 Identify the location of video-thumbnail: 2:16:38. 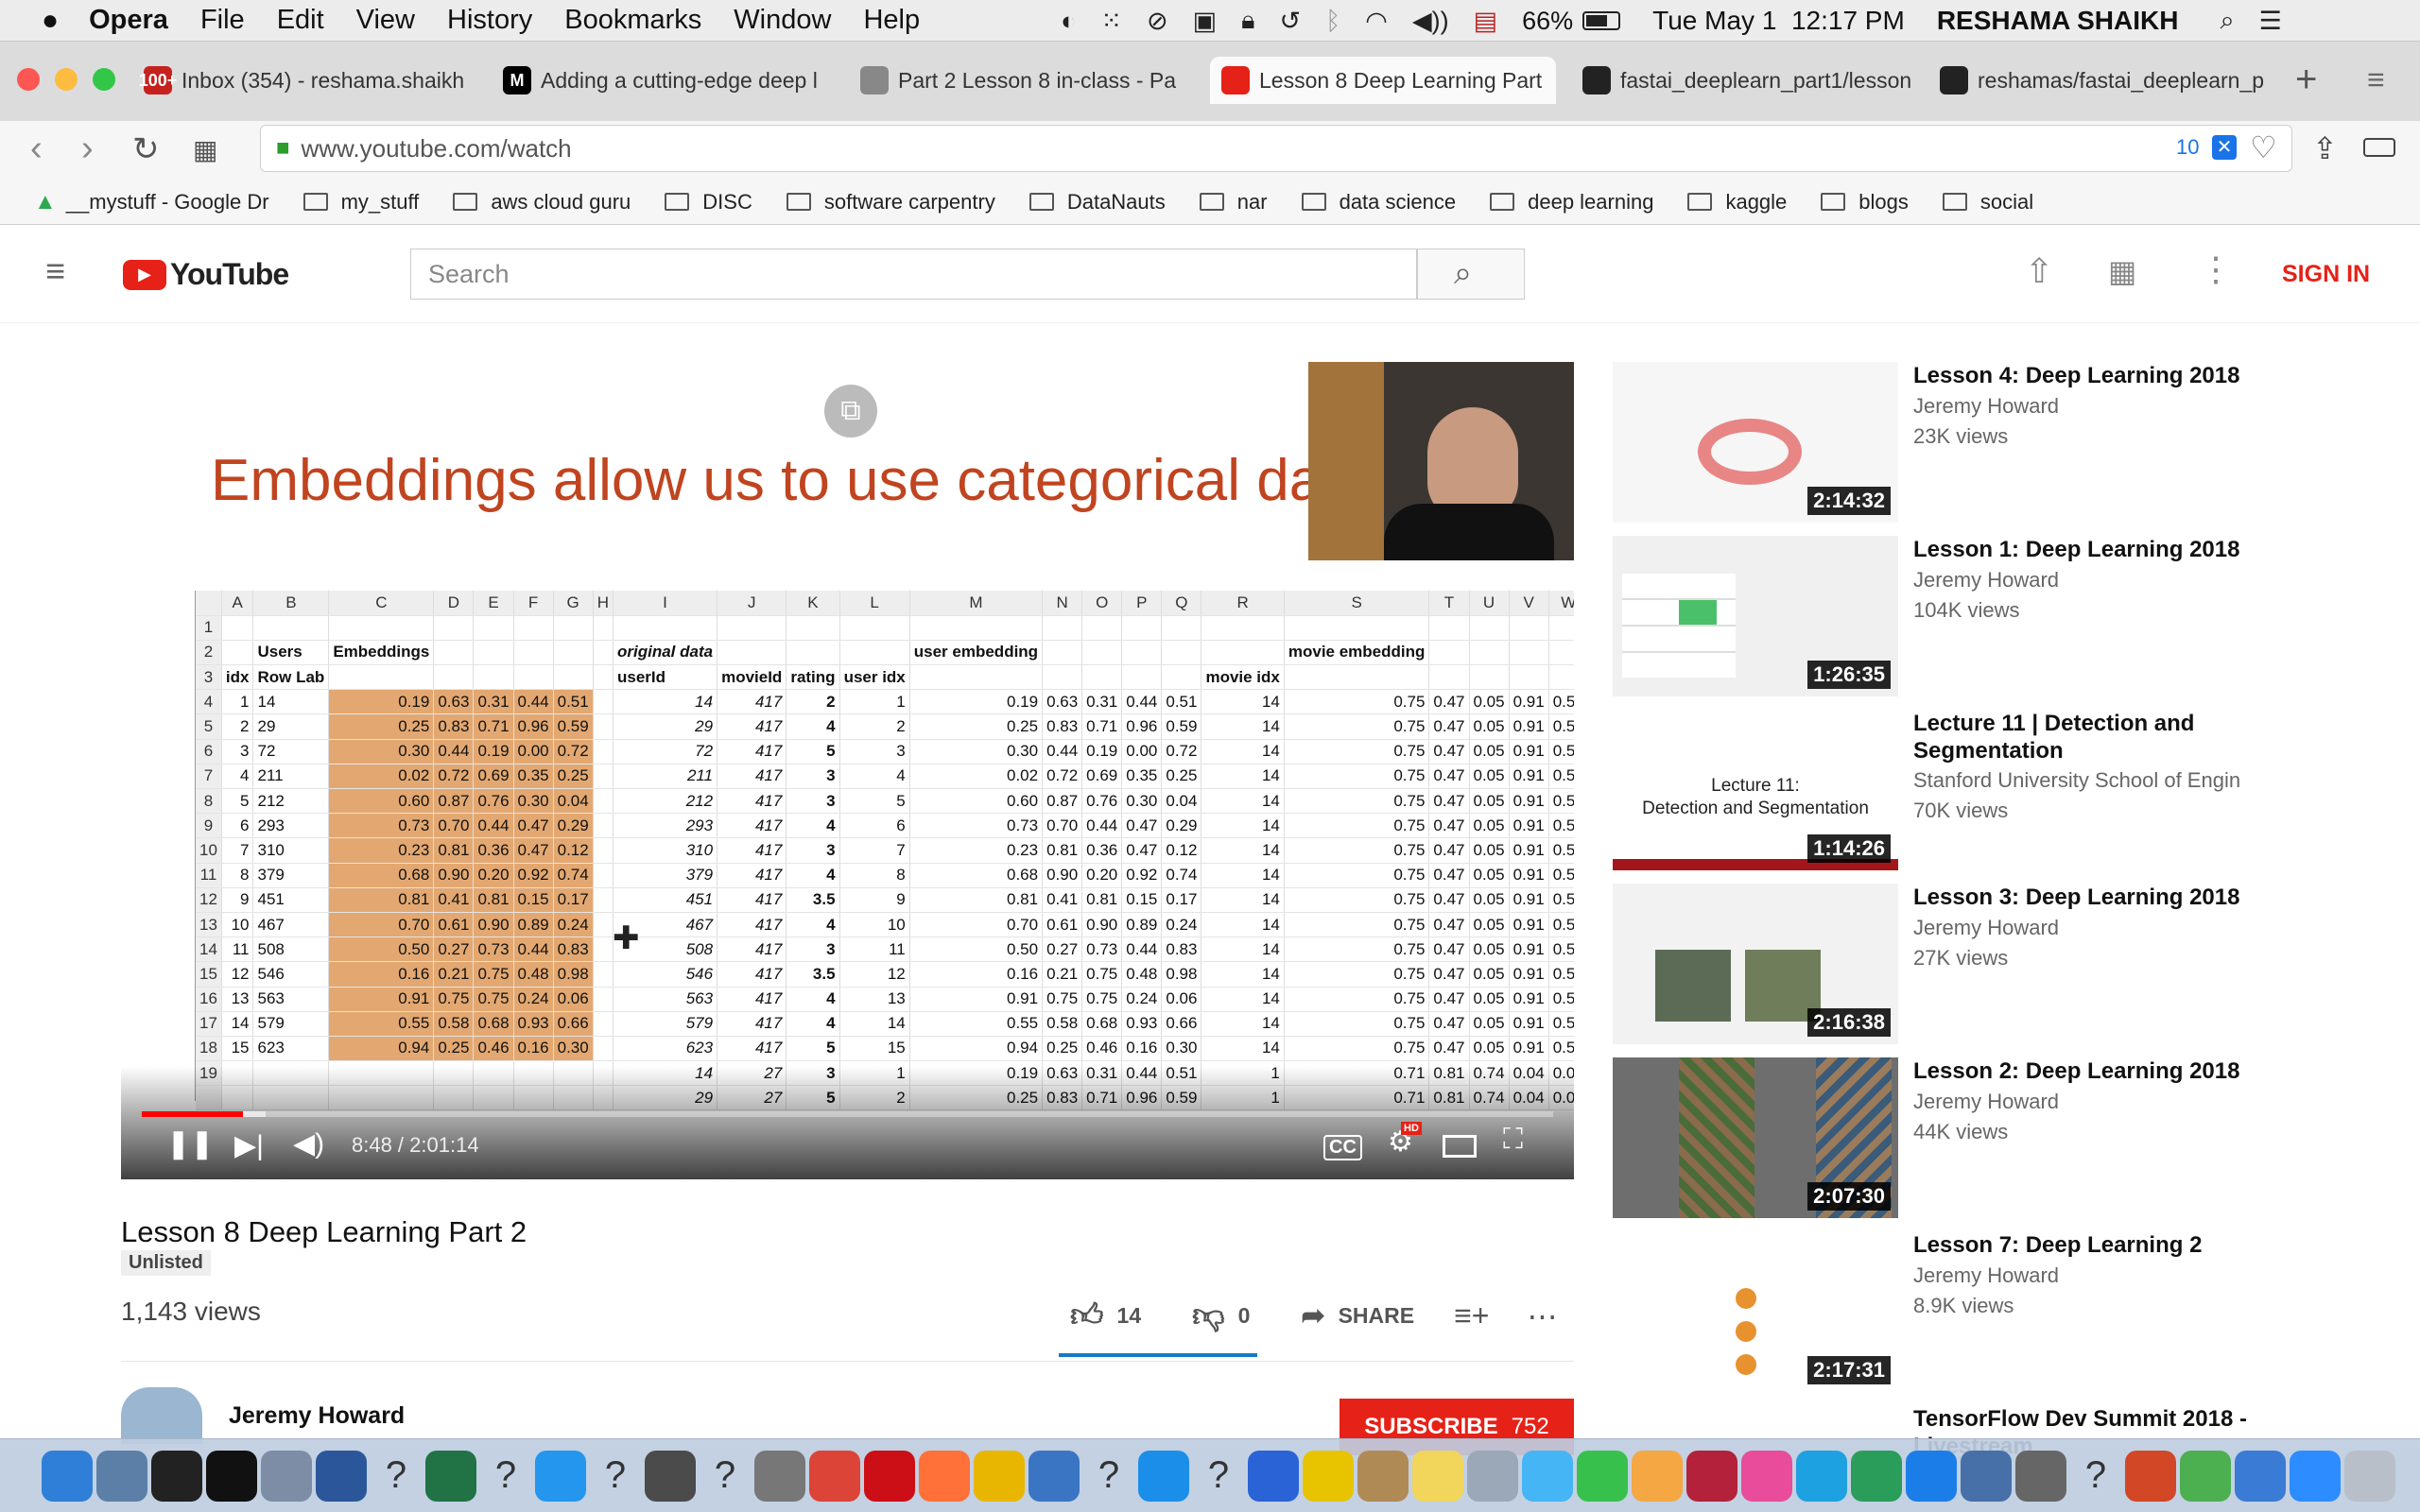
(1755, 964).